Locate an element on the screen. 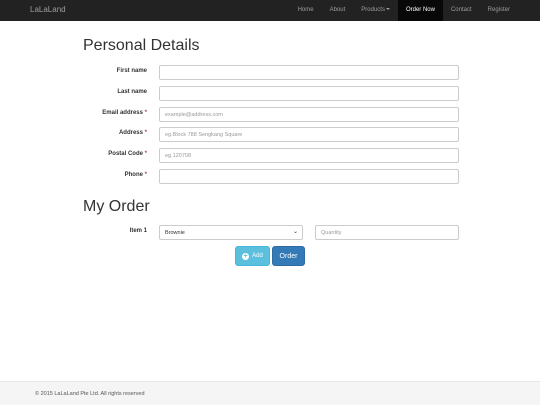  item-select: Brownie ⌄ is located at coordinates (231, 232).